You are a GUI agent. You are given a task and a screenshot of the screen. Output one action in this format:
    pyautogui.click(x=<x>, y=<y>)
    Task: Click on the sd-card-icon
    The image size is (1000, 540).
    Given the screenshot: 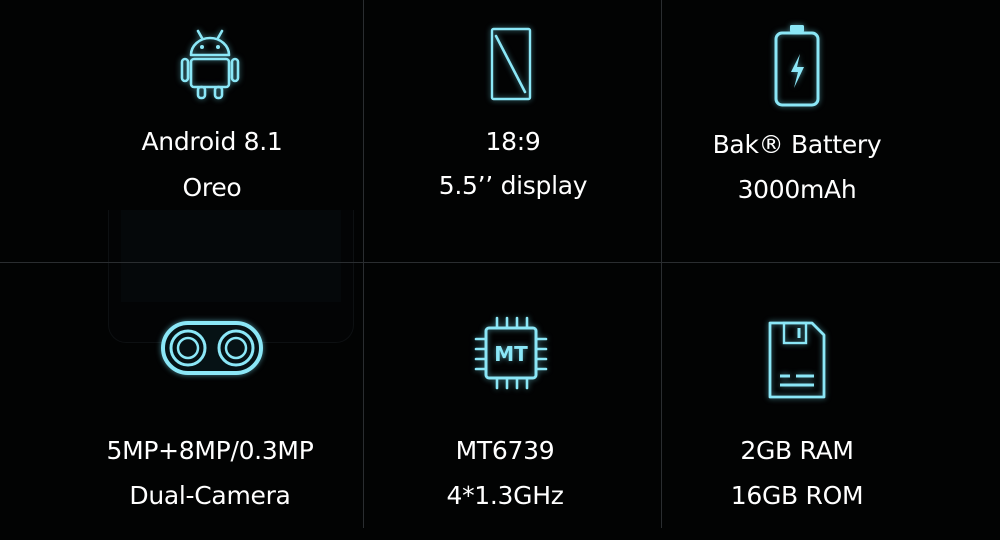 What is the action you would take?
    pyautogui.click(x=797, y=360)
    